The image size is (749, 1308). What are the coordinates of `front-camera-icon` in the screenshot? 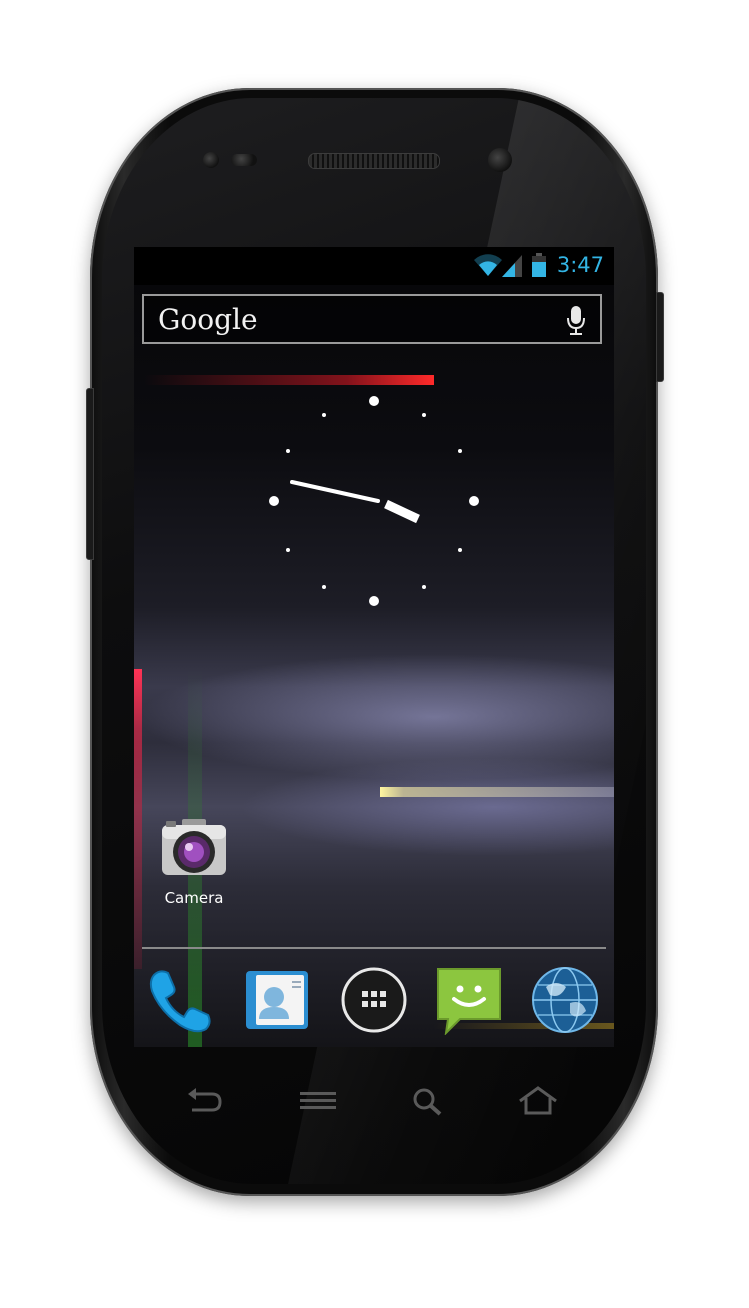 It's located at (500, 160).